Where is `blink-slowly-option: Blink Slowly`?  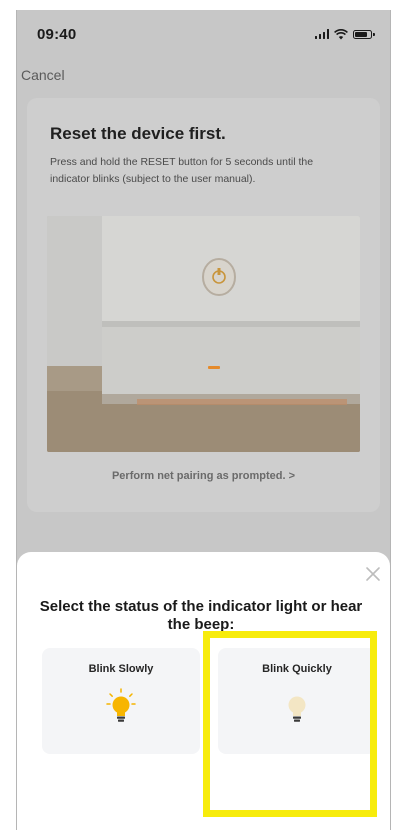
blink-slowly-option: Blink Slowly is located at coordinates (121, 701).